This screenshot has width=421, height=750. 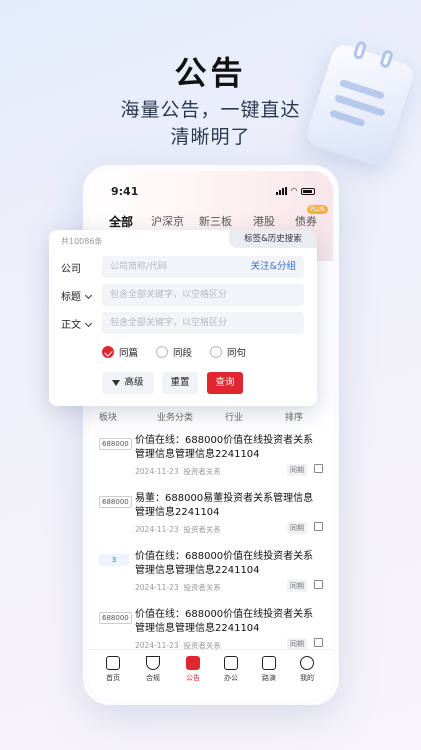 I want to click on nav-mine: 我的, so click(x=307, y=669).